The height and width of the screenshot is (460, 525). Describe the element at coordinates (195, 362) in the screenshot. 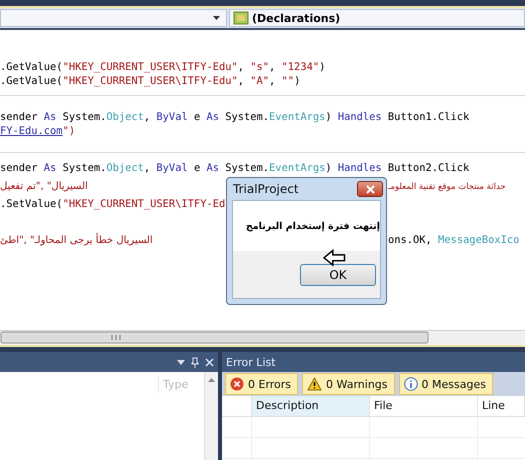

I see `pin-icon` at that location.